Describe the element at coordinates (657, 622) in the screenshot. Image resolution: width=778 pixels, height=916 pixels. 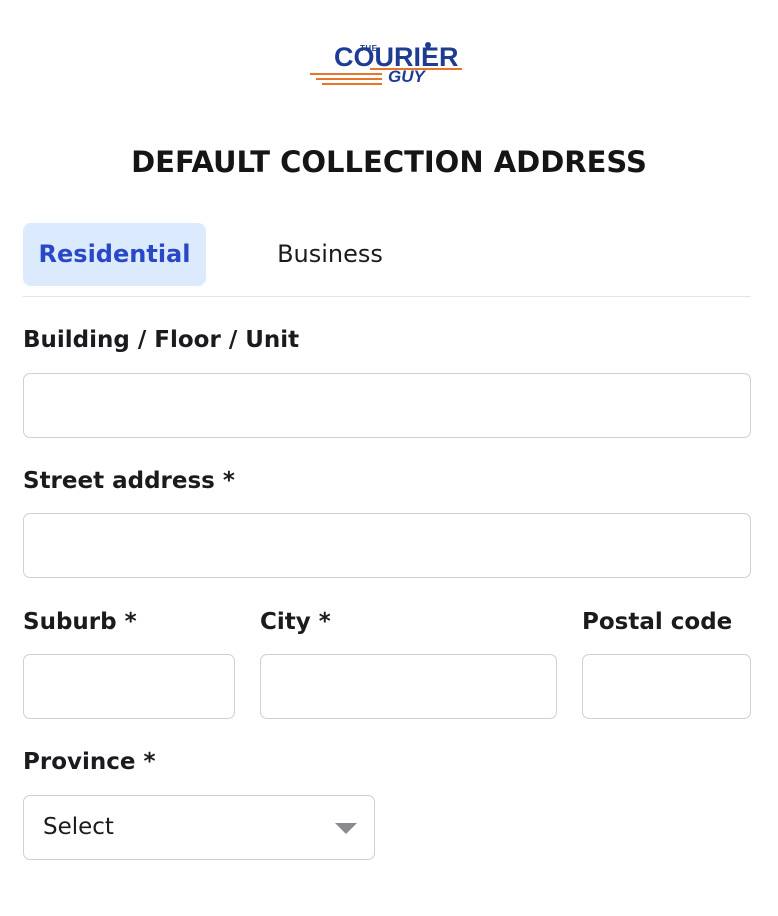
I see `postal-code-label: Postal code` at that location.